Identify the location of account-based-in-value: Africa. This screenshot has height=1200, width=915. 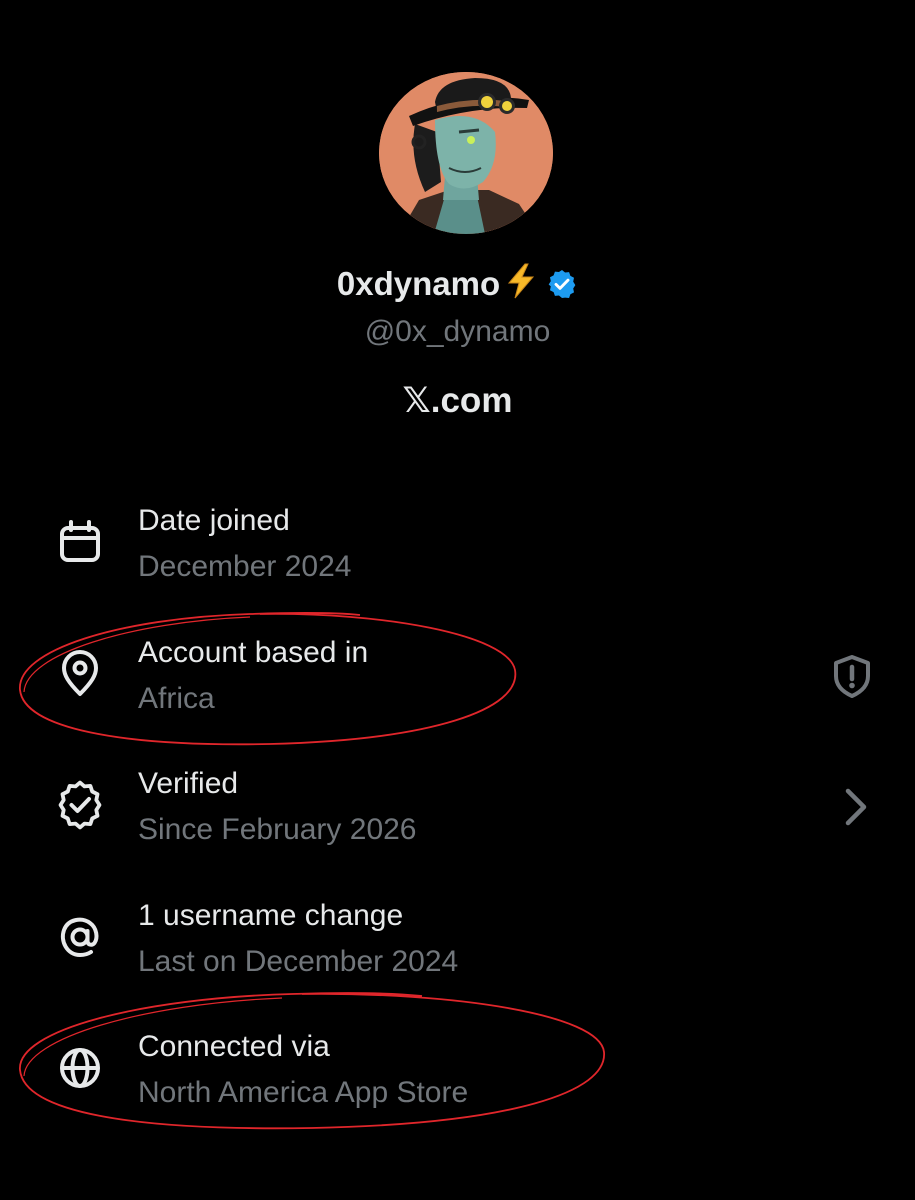
(176, 698).